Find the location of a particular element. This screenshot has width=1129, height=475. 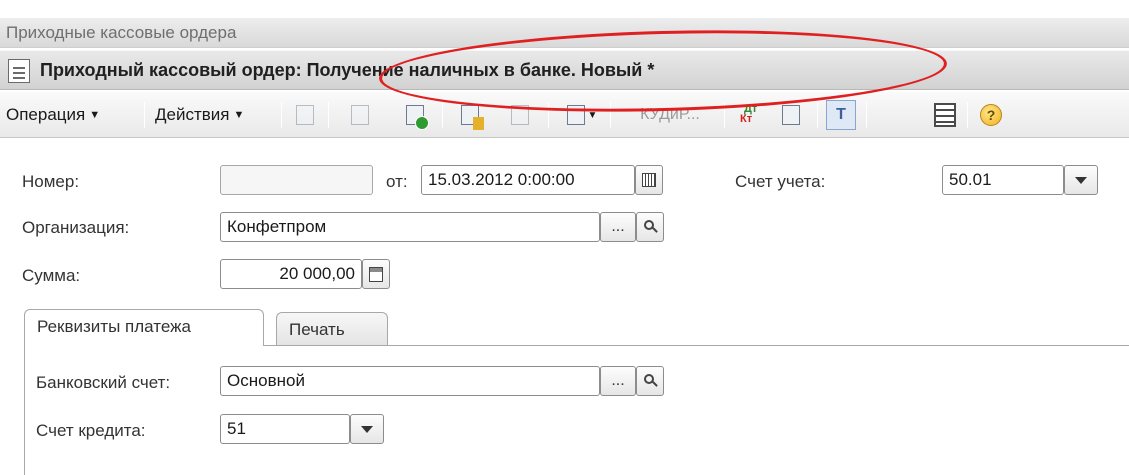

post-document-button is located at coordinates (470, 115).